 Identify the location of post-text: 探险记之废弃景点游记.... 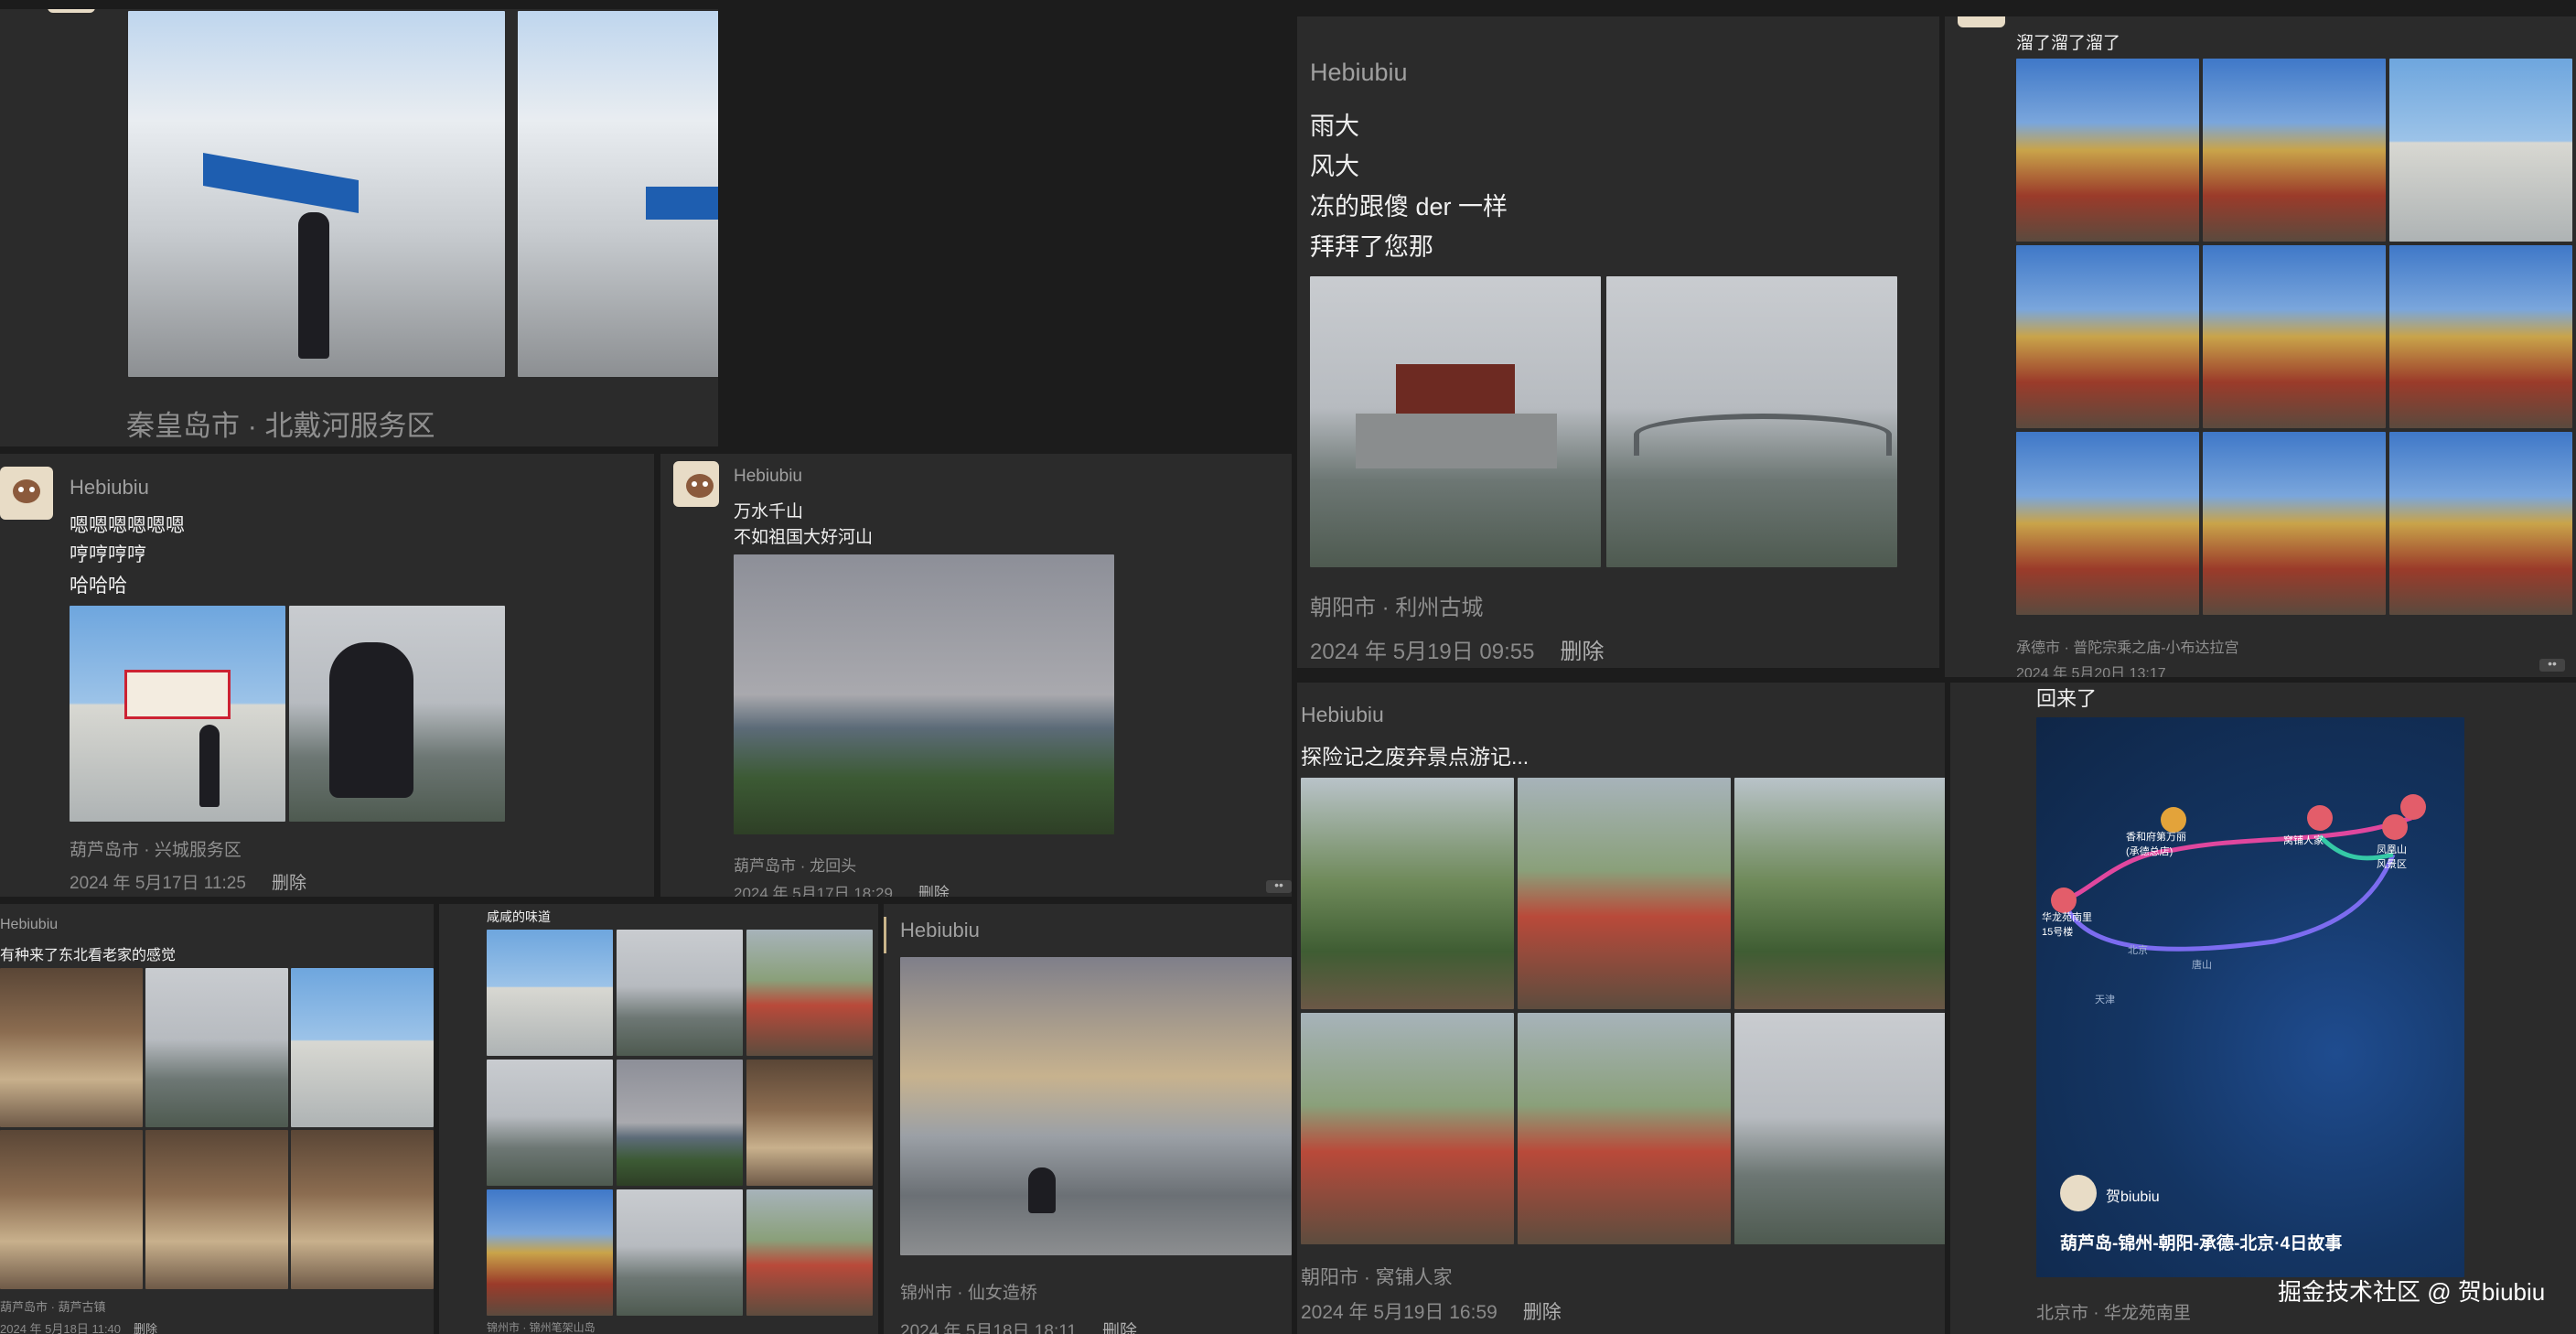
(1415, 757).